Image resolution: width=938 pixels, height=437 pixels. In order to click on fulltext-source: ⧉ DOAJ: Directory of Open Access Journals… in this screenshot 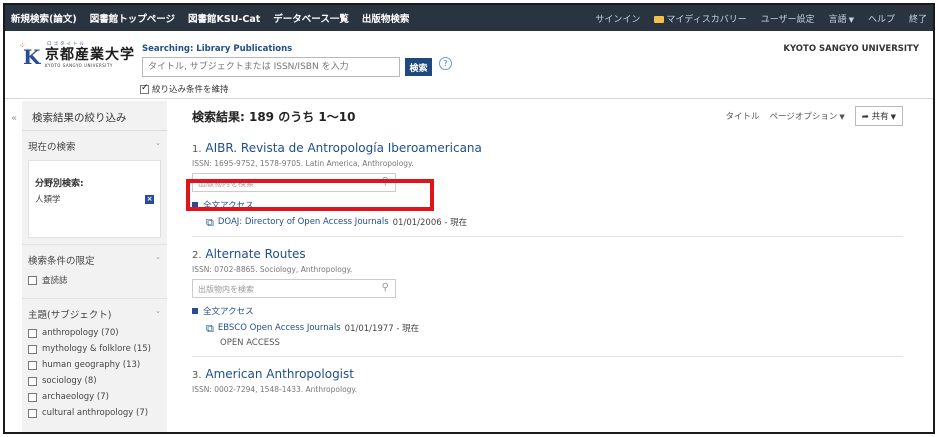, I will do `click(554, 222)`.